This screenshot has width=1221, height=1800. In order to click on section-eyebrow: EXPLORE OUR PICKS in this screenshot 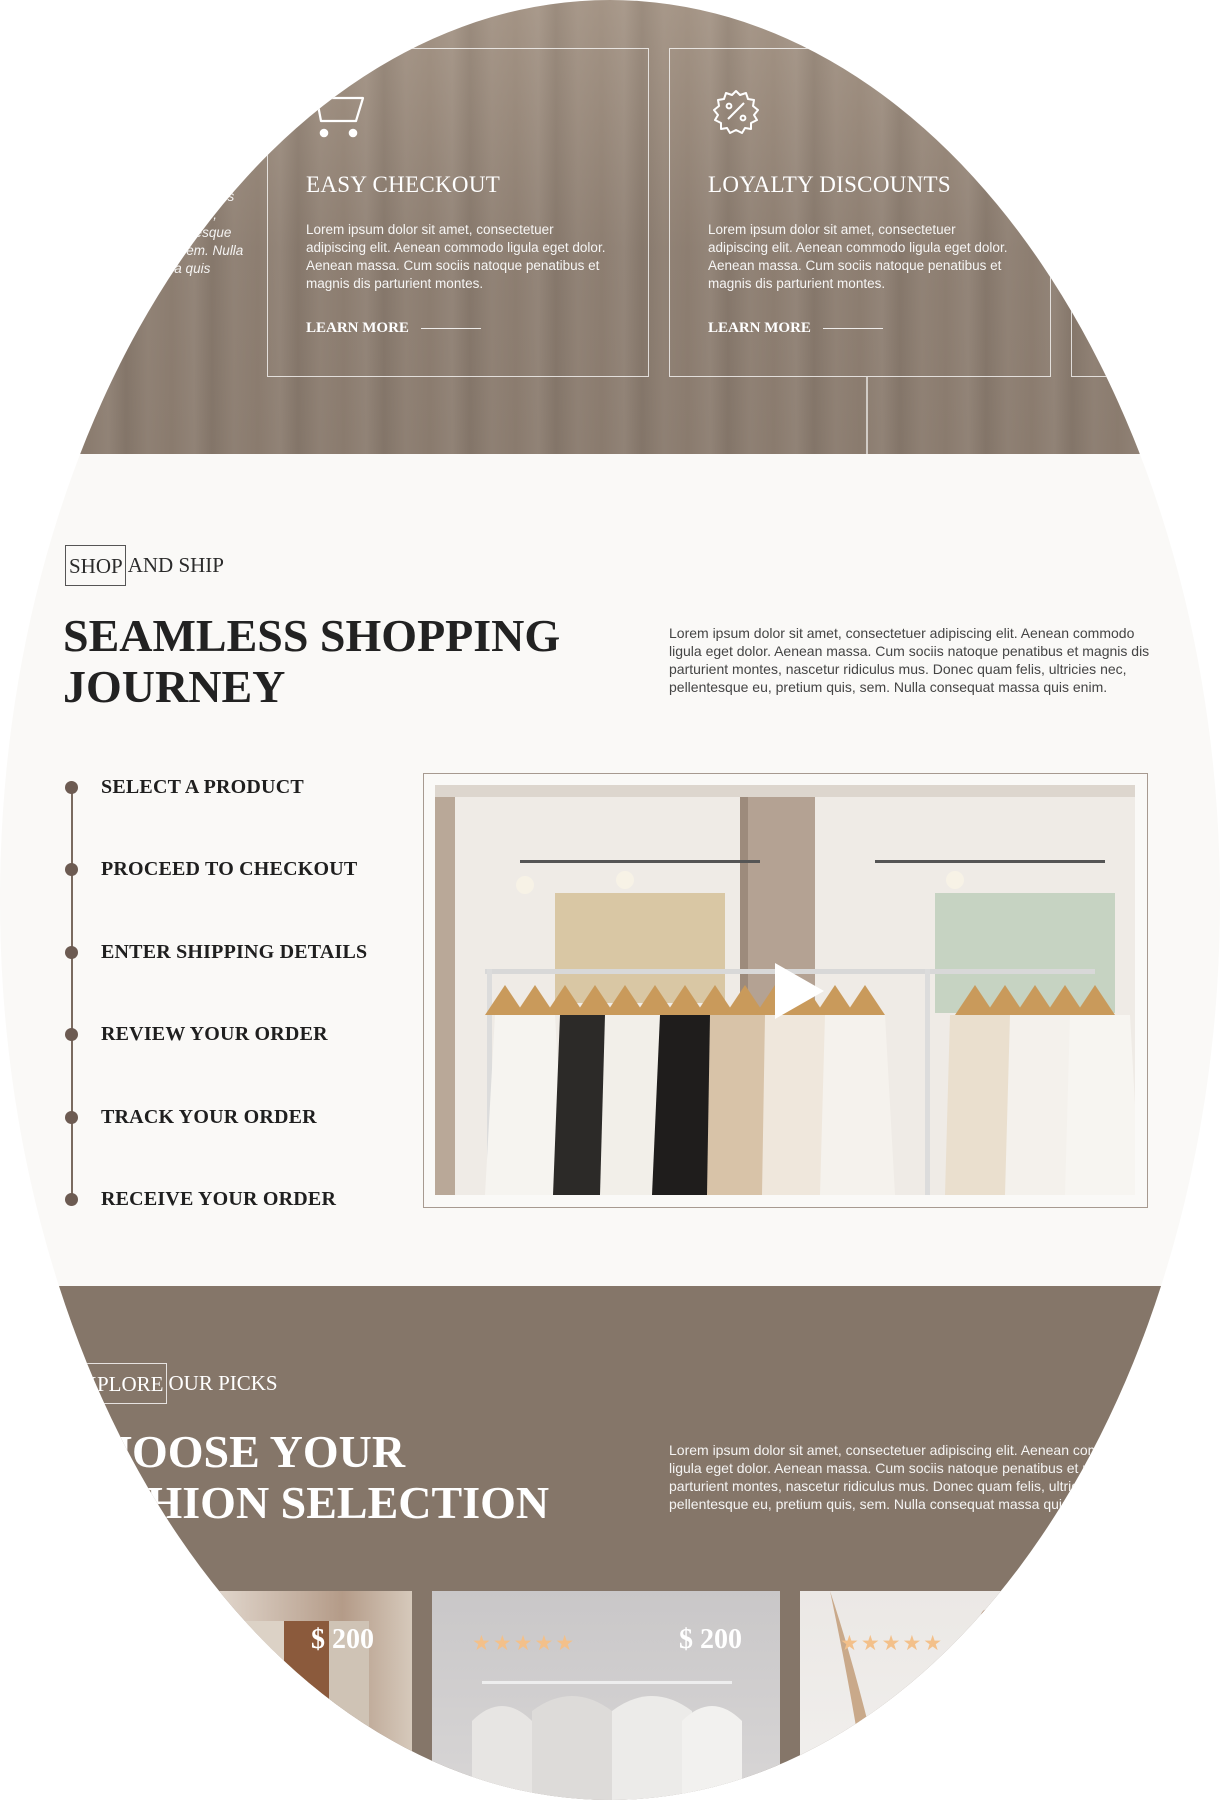, I will do `click(171, 1383)`.